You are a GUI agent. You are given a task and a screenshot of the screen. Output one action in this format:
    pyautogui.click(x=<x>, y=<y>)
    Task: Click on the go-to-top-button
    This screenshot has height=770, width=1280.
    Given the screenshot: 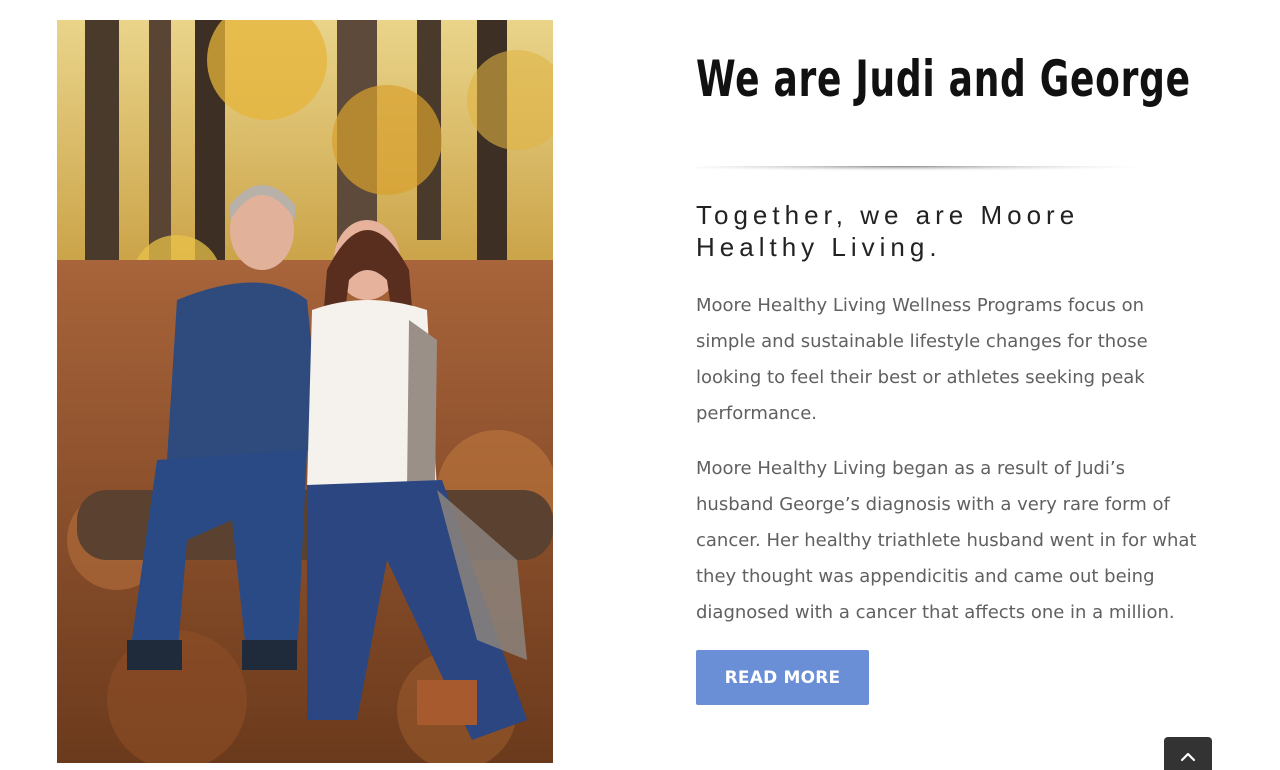 What is the action you would take?
    pyautogui.click(x=1188, y=753)
    